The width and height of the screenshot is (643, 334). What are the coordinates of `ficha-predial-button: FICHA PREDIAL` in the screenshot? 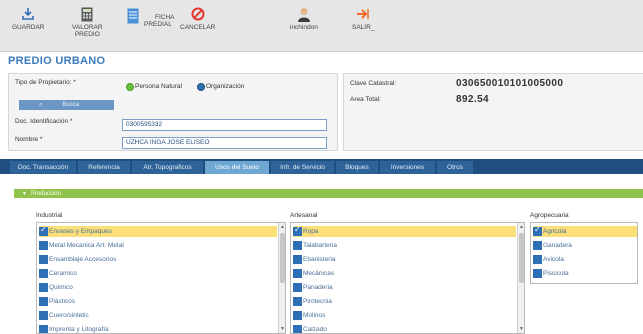 It's located at (150, 18).